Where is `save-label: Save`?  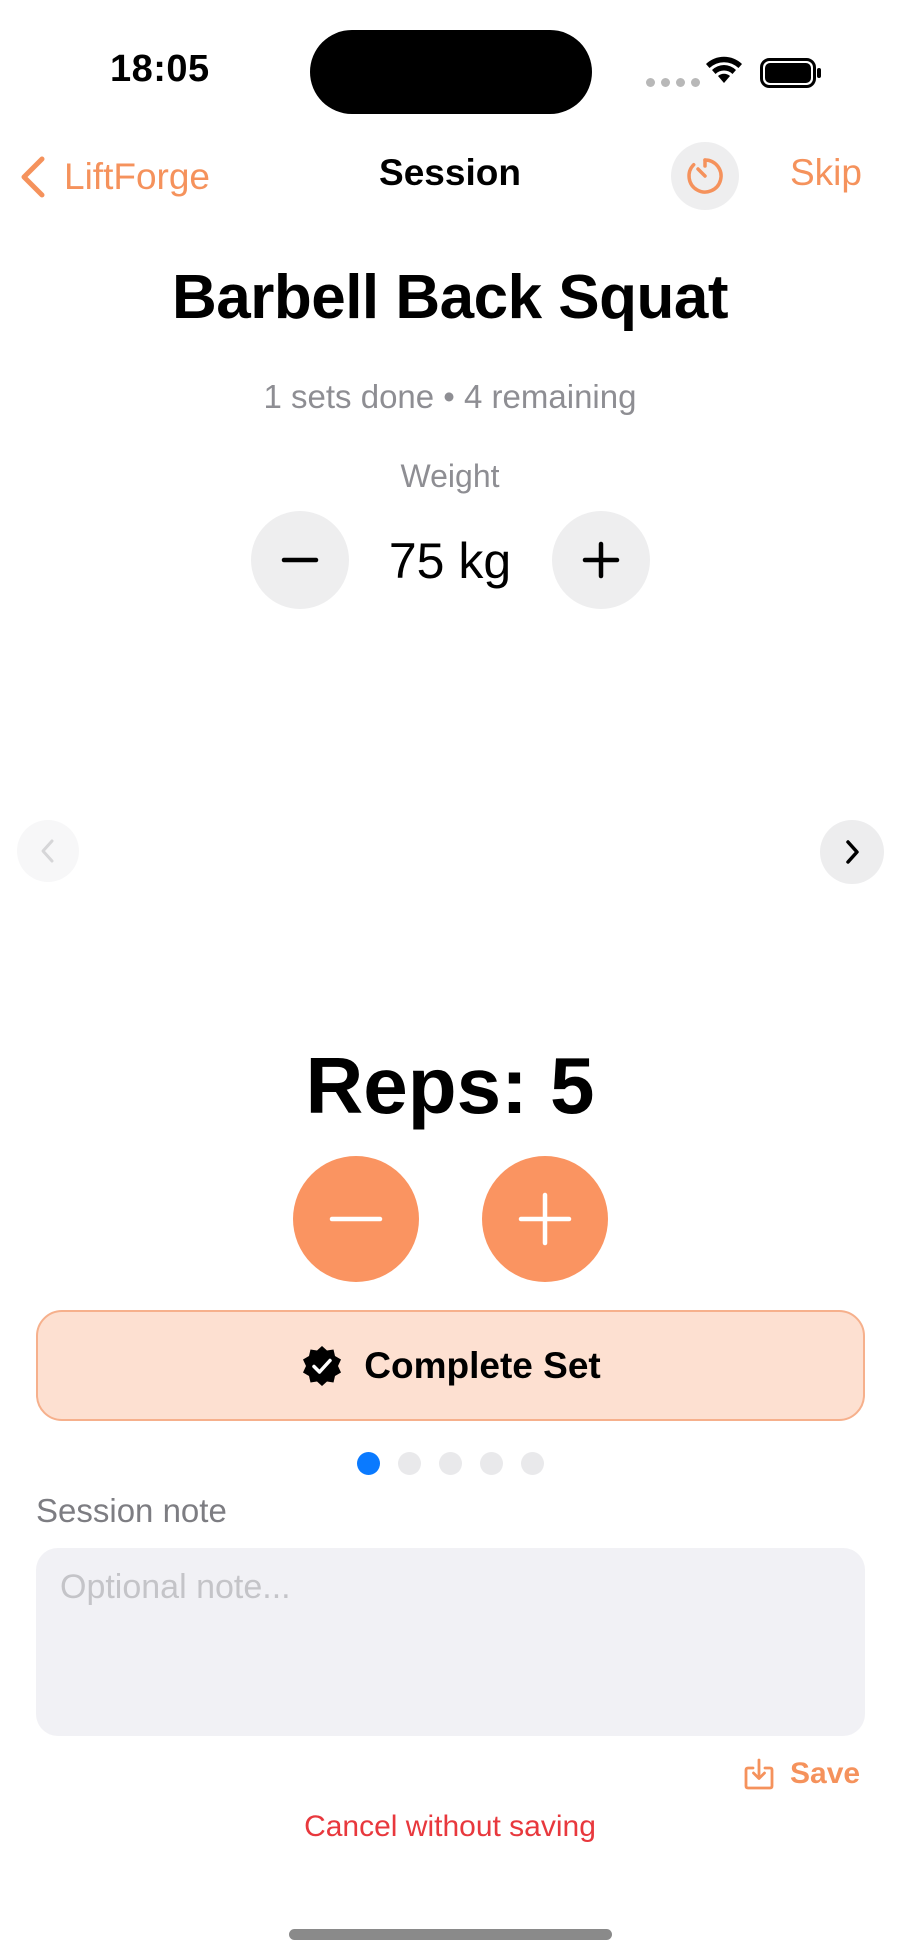 save-label: Save is located at coordinates (825, 1773).